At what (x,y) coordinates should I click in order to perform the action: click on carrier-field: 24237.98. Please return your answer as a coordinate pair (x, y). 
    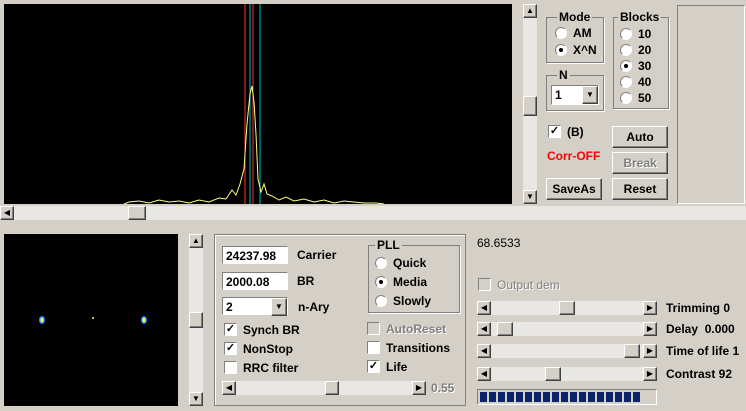
    Looking at the image, I should click on (255, 255).